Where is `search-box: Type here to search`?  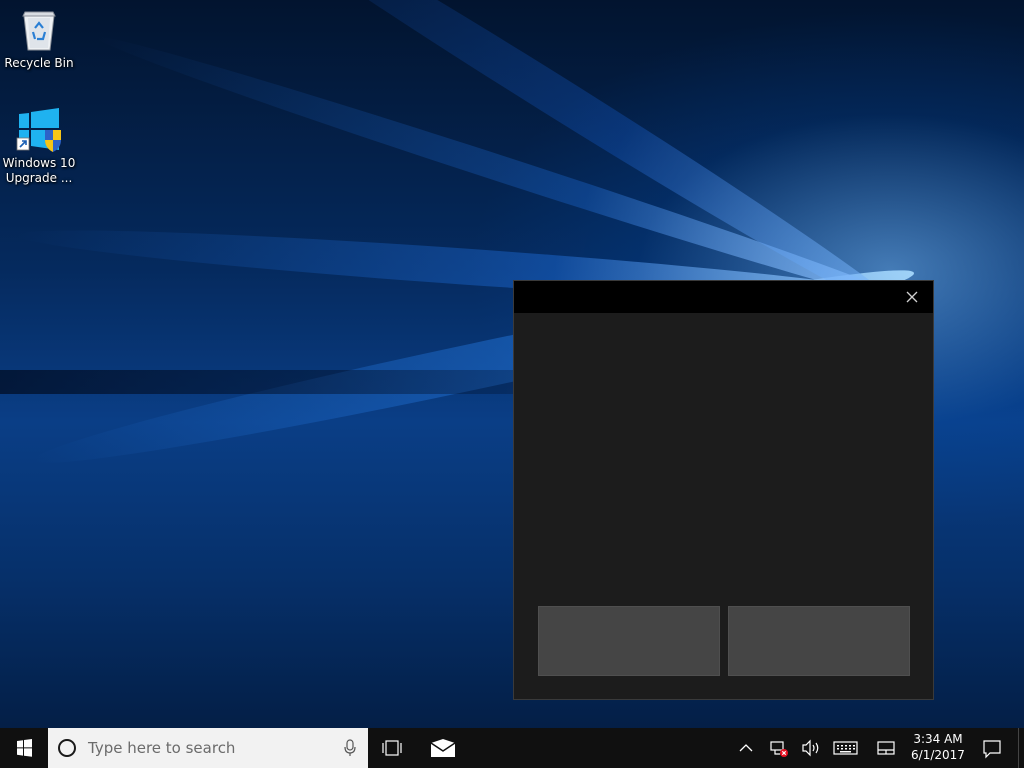 search-box: Type here to search is located at coordinates (208, 748).